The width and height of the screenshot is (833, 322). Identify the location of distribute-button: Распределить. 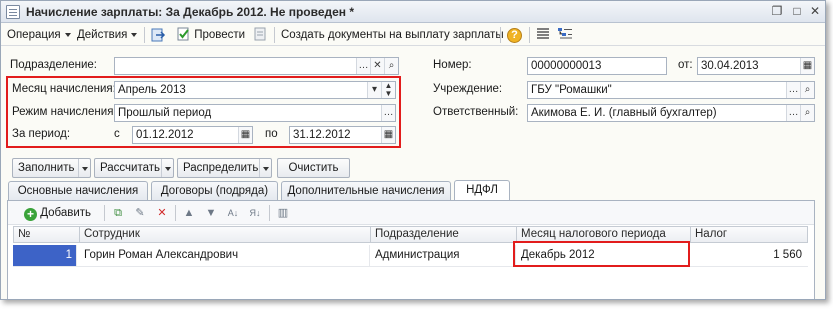
(224, 168).